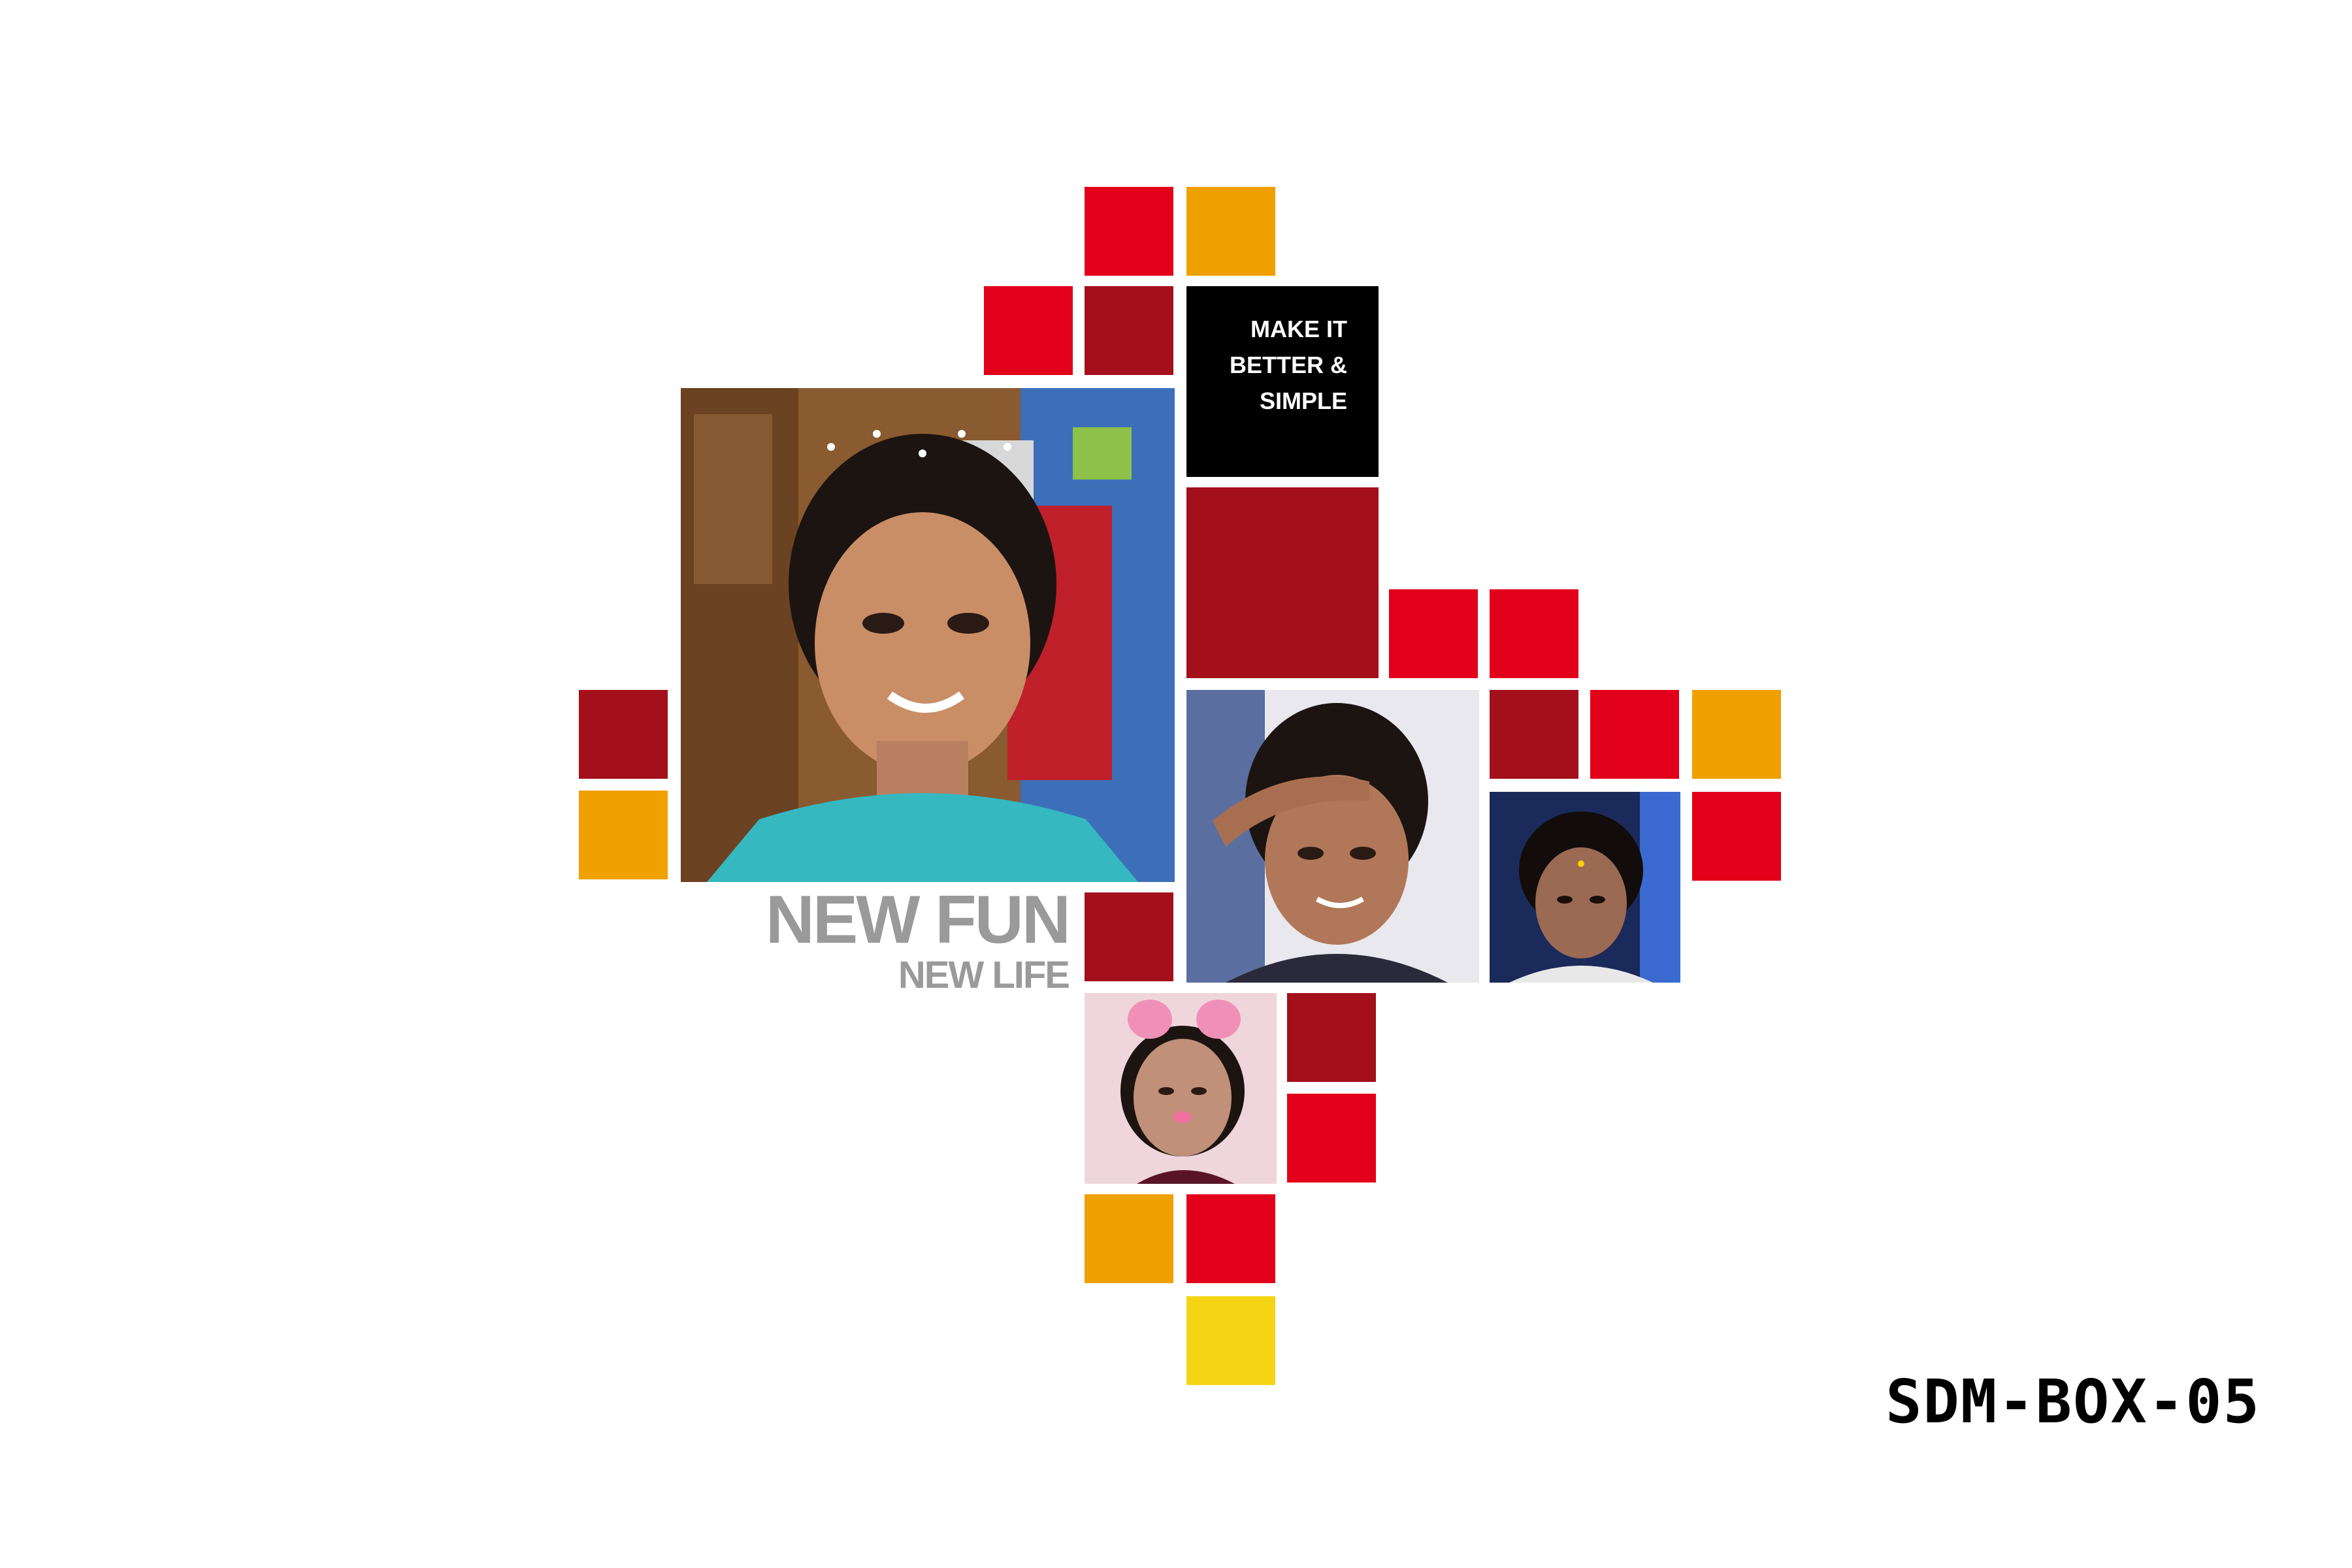 The width and height of the screenshot is (2352, 1568). What do you see at coordinates (918, 920) in the screenshot?
I see `headline-line-1: NEW FUN` at bounding box center [918, 920].